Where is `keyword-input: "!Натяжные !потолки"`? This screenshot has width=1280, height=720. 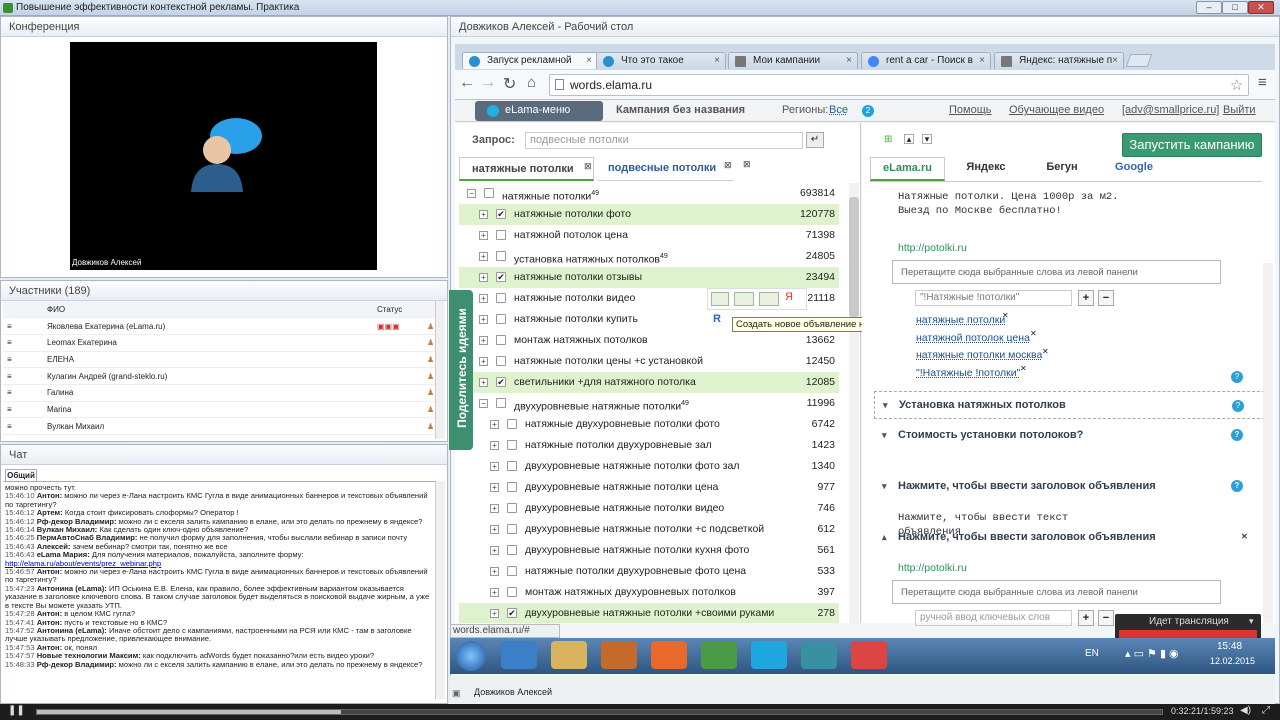
keyword-input: "!Натяжные !потолки" is located at coordinates (993, 298).